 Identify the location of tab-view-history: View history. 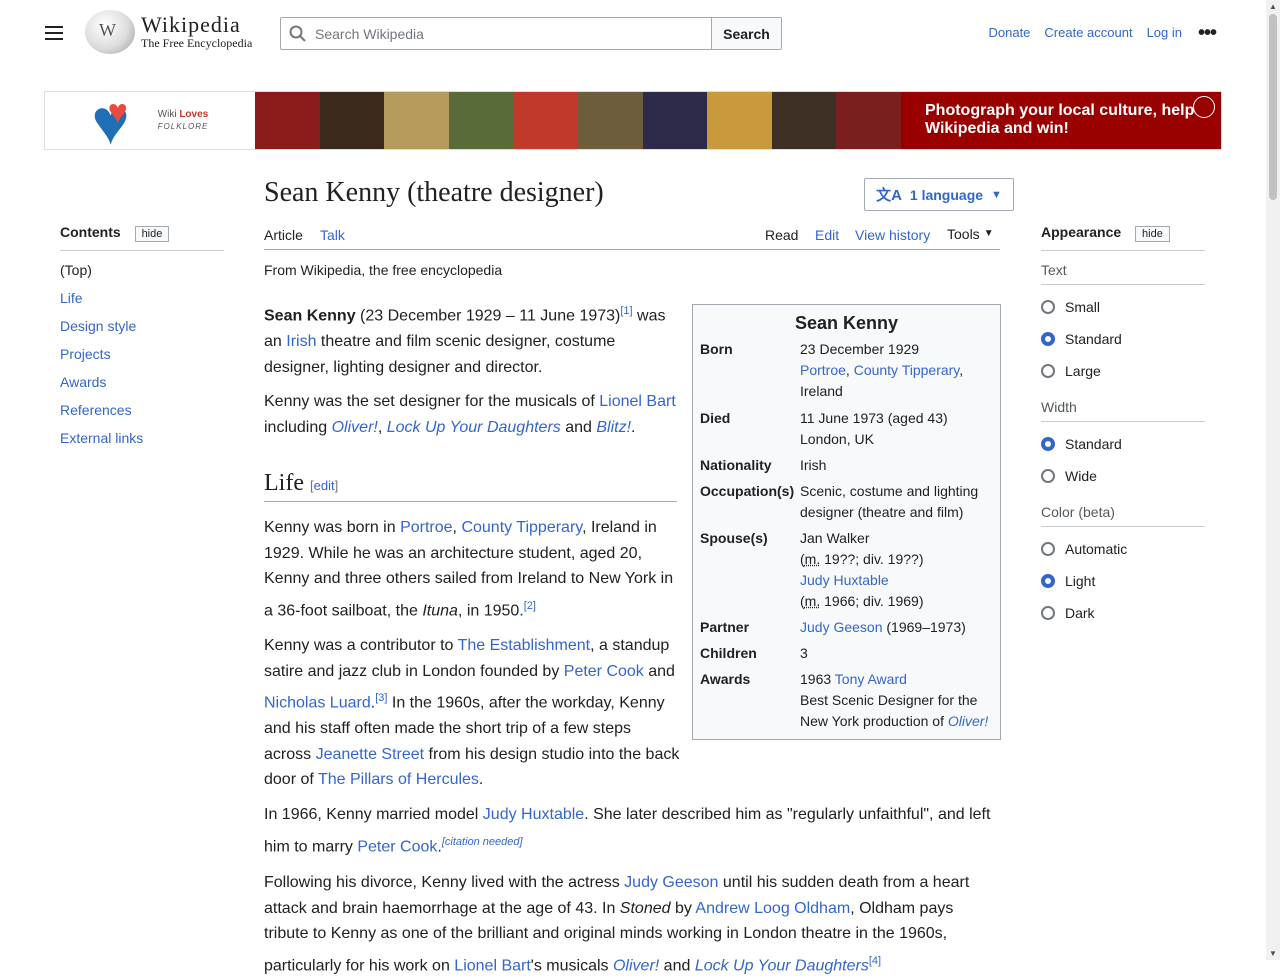
(892, 232).